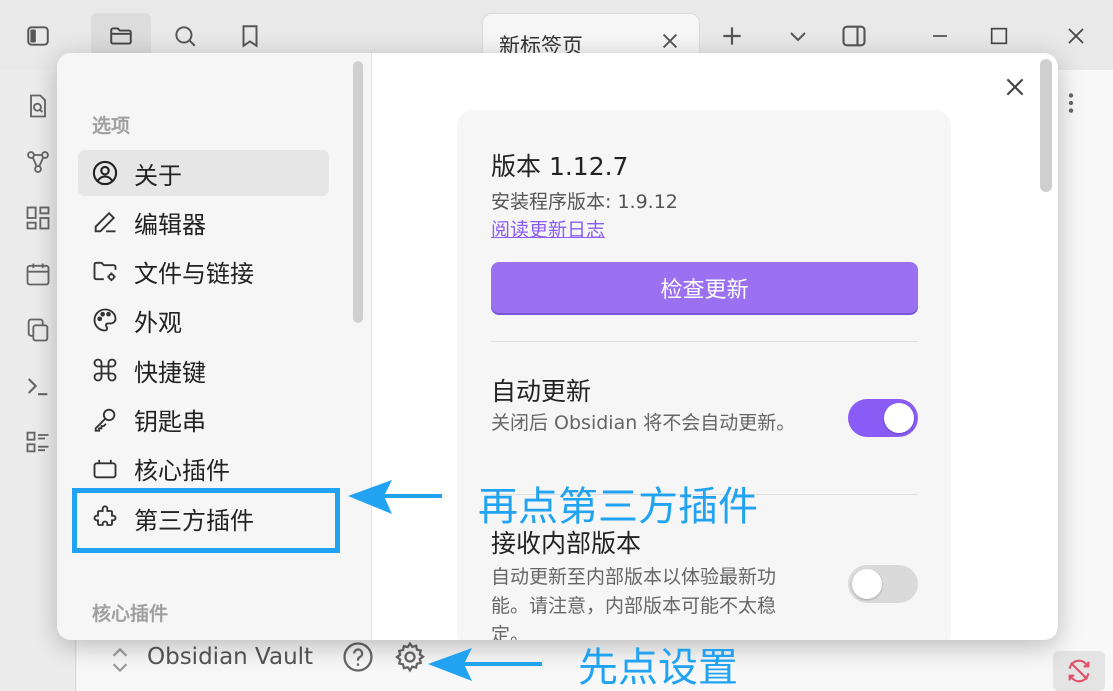 Image resolution: width=1113 pixels, height=691 pixels. I want to click on nav-item-keychain: 钥匙串, so click(203, 419).